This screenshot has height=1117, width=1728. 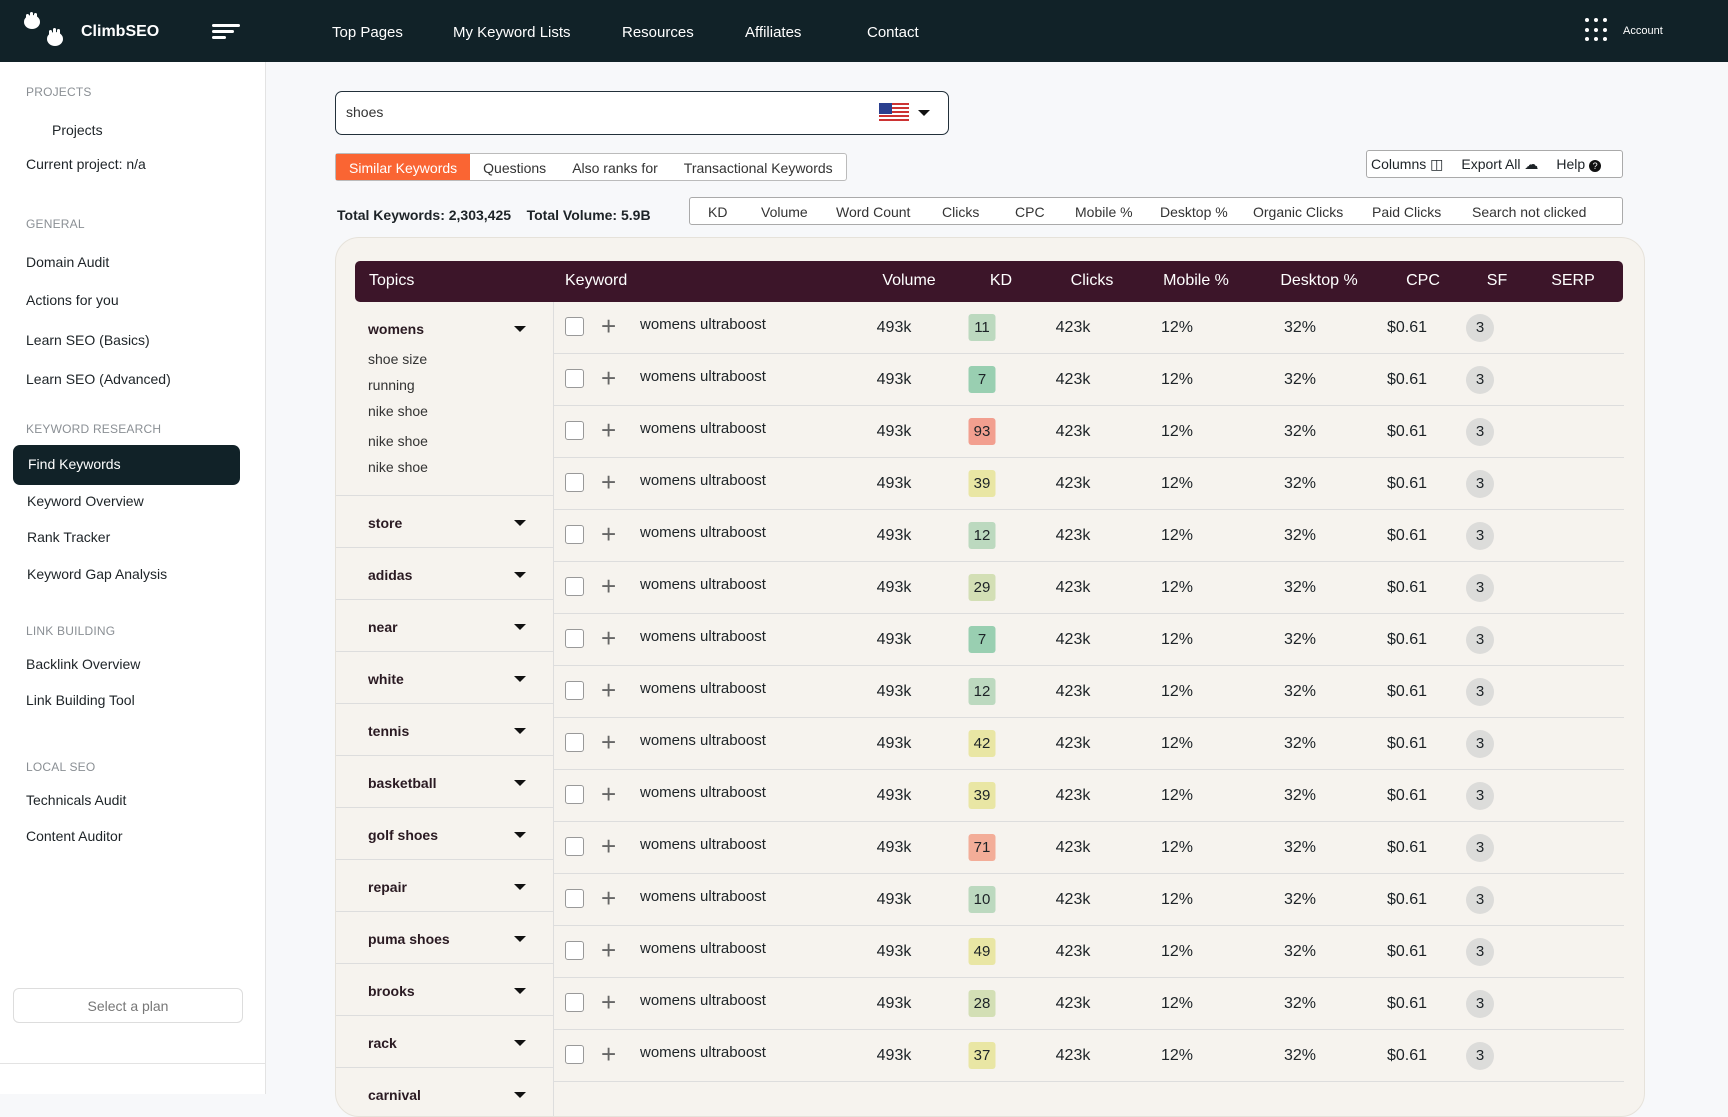 What do you see at coordinates (924, 113) in the screenshot?
I see `country-dropdown-caret-icon` at bounding box center [924, 113].